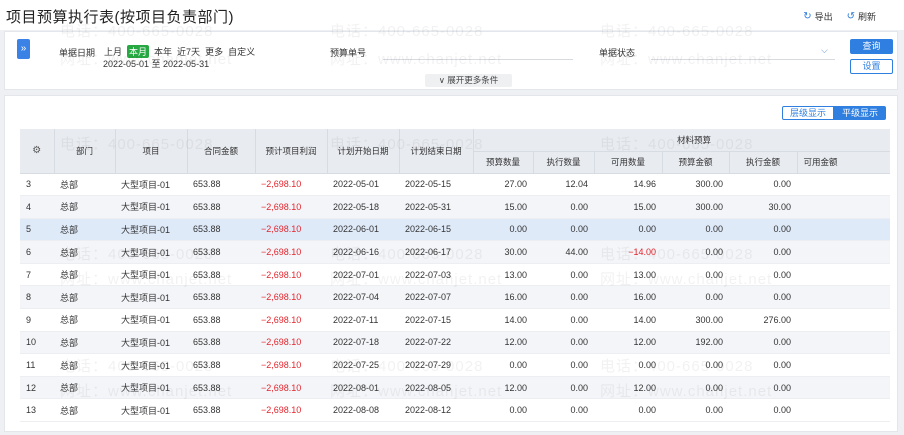 The width and height of the screenshot is (904, 435). What do you see at coordinates (817, 16) in the screenshot?
I see `export-button: ↻ 导出` at bounding box center [817, 16].